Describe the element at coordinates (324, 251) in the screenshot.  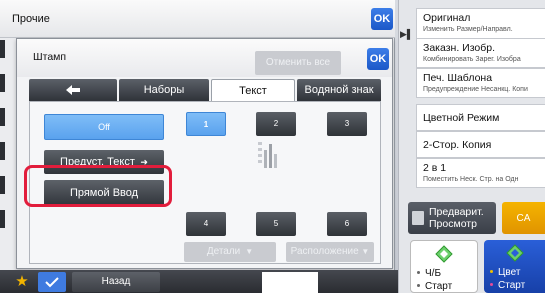
I see `layout-label: Расположение` at that location.